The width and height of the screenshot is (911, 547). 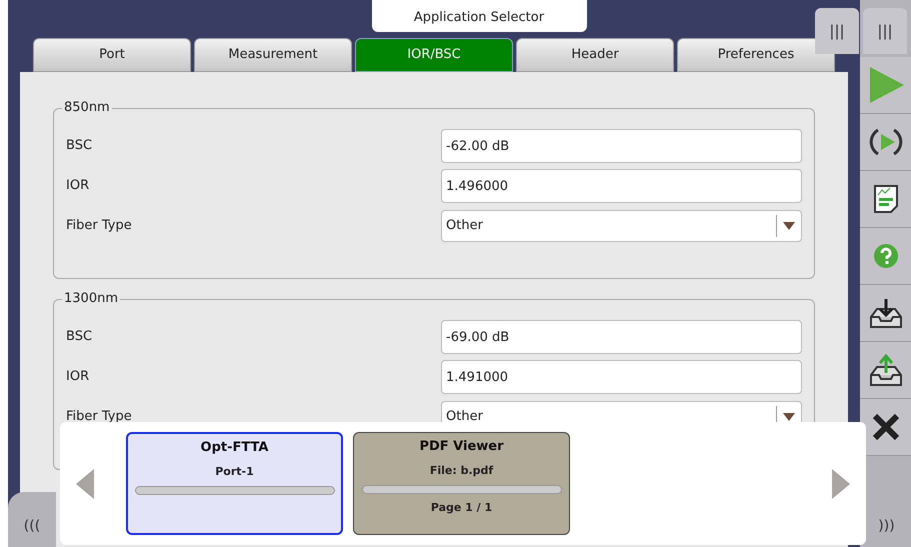 I want to click on application-selector-tab: Application Selector, so click(x=479, y=16).